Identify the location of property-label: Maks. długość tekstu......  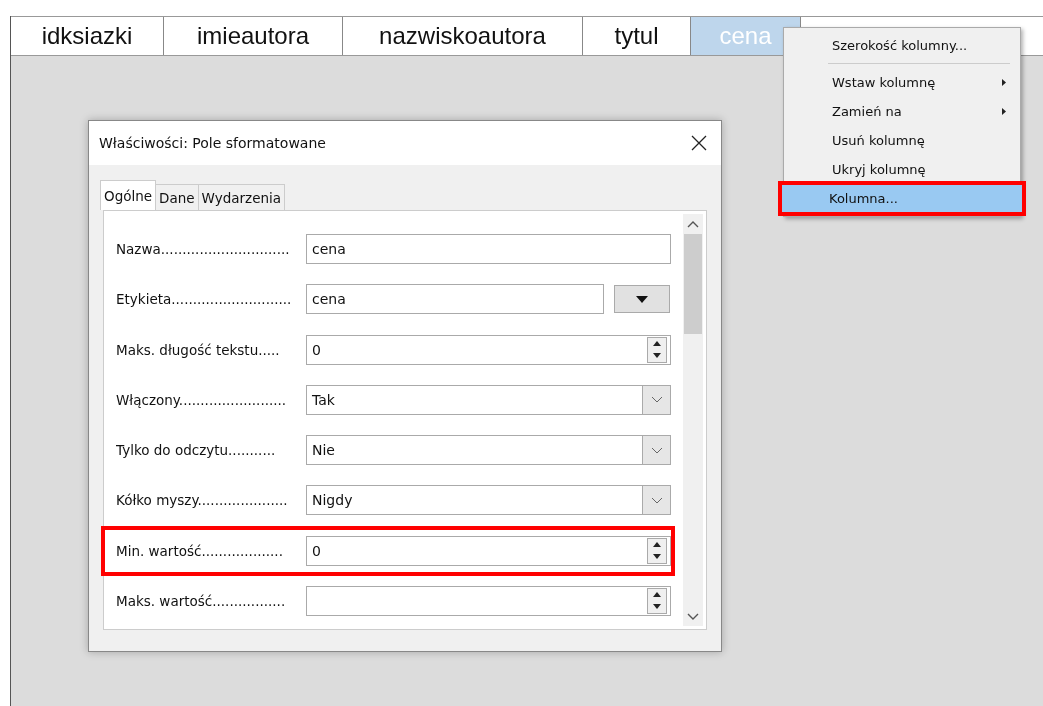
(198, 349).